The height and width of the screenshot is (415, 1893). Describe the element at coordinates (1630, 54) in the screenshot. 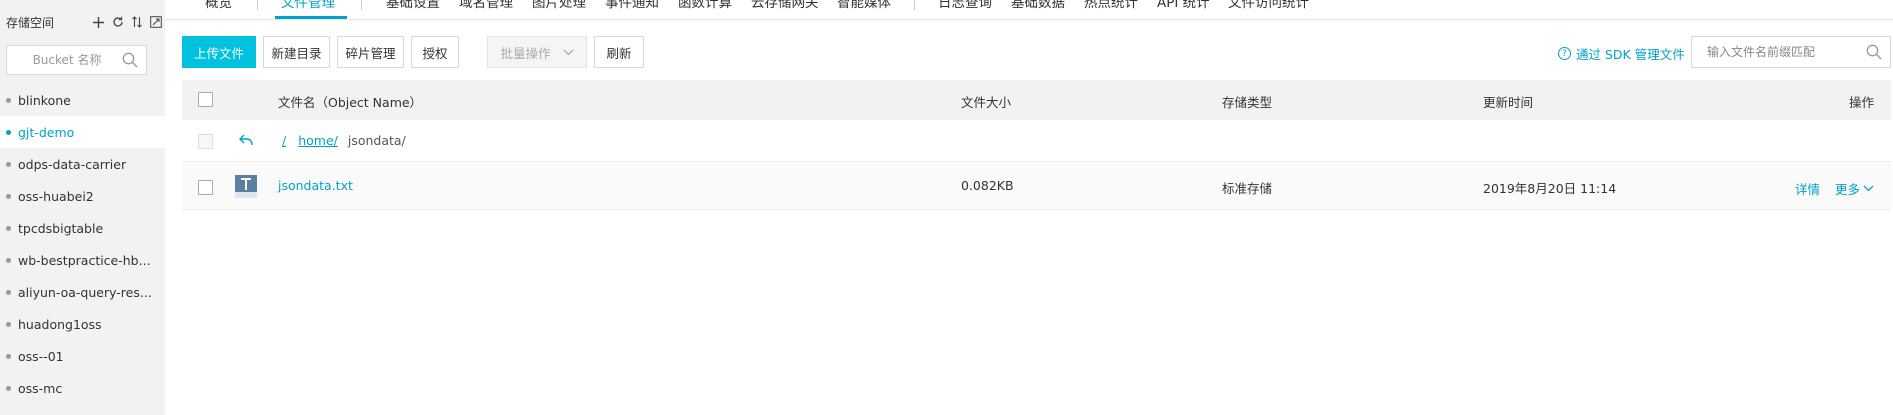

I see `sdk-link-label: 通过 SDK 管理文件` at that location.